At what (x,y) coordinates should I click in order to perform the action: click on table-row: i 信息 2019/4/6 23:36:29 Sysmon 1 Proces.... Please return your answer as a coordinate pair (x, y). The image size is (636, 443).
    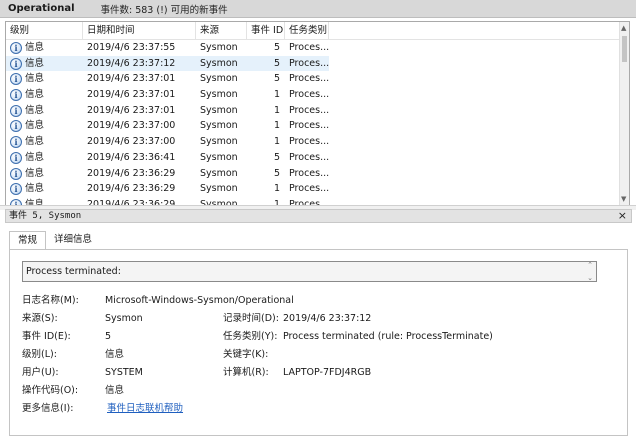
    Looking at the image, I should click on (312, 189).